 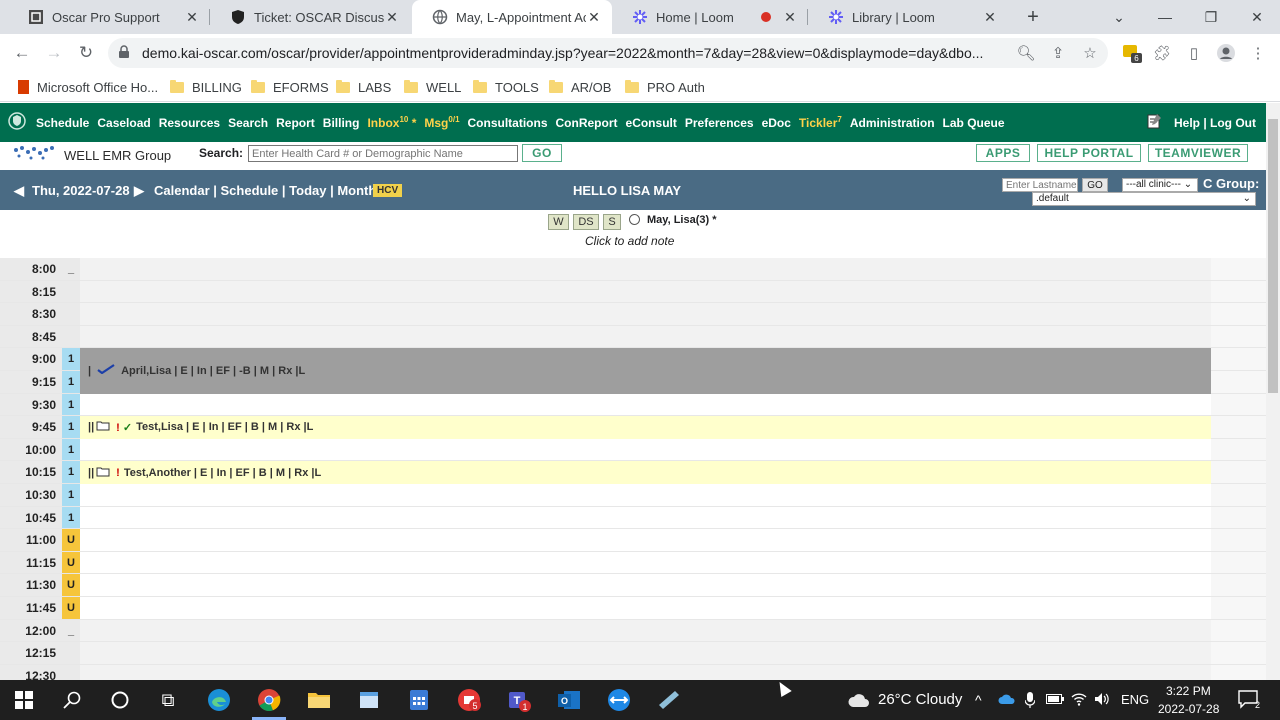 I want to click on schedule-row: 8:15, so click(x=633, y=292).